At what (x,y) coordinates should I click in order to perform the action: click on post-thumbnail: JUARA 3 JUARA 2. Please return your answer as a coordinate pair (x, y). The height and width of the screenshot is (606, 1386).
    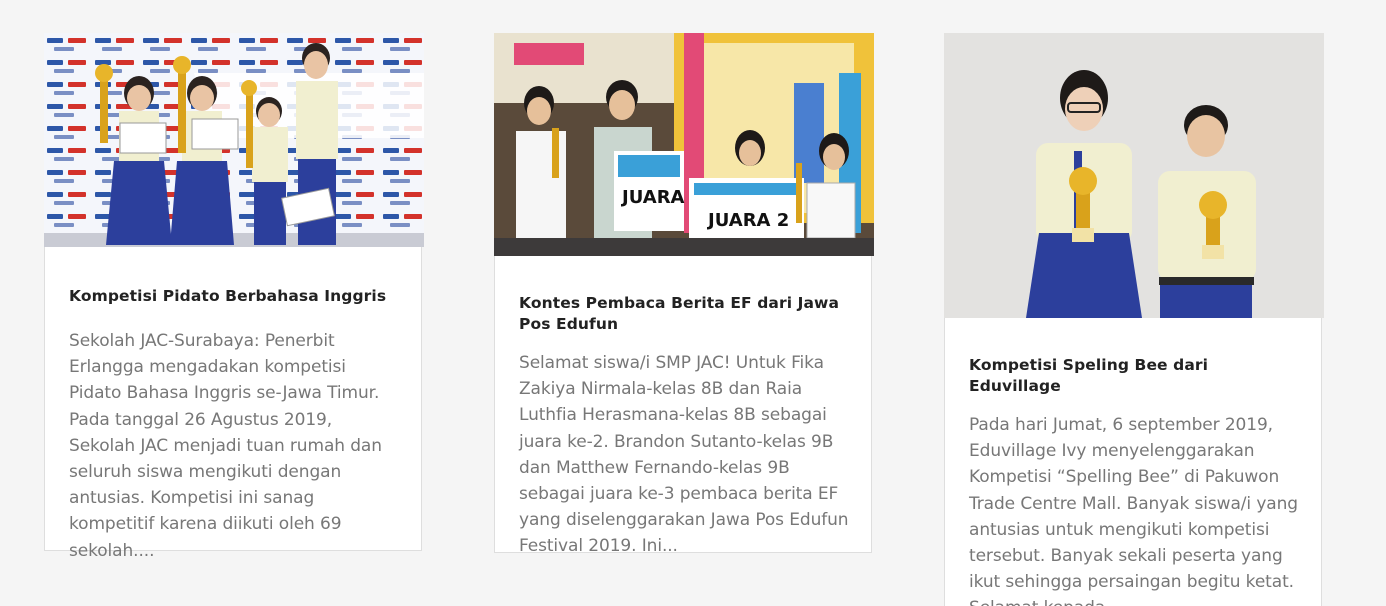
    Looking at the image, I should click on (684, 144).